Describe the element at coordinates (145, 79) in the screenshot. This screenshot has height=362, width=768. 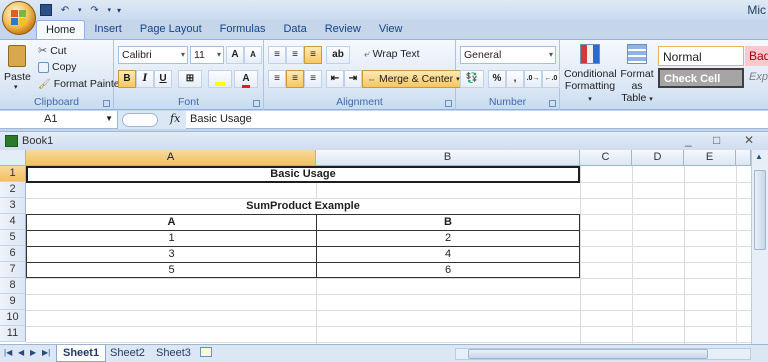
I see `italic-button: I` at that location.